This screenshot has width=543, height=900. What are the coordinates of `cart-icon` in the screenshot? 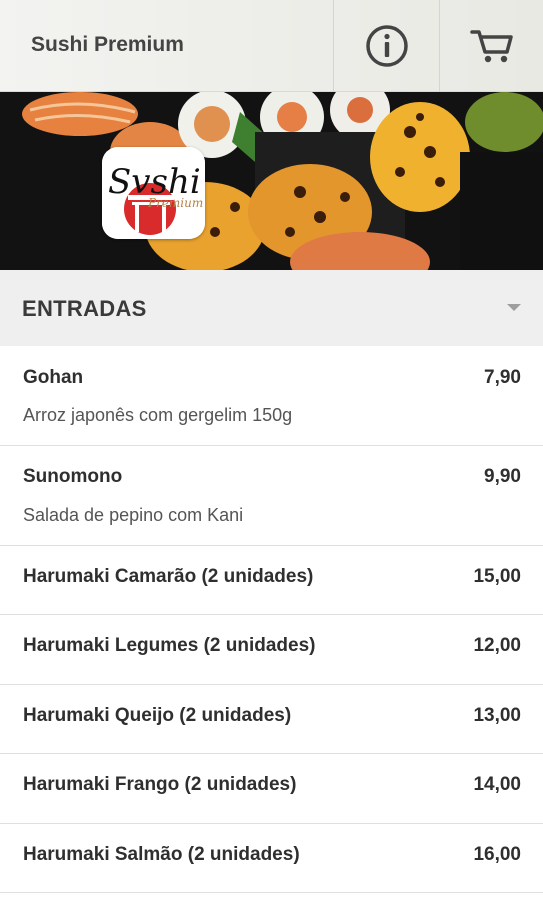 It's located at (491, 46).